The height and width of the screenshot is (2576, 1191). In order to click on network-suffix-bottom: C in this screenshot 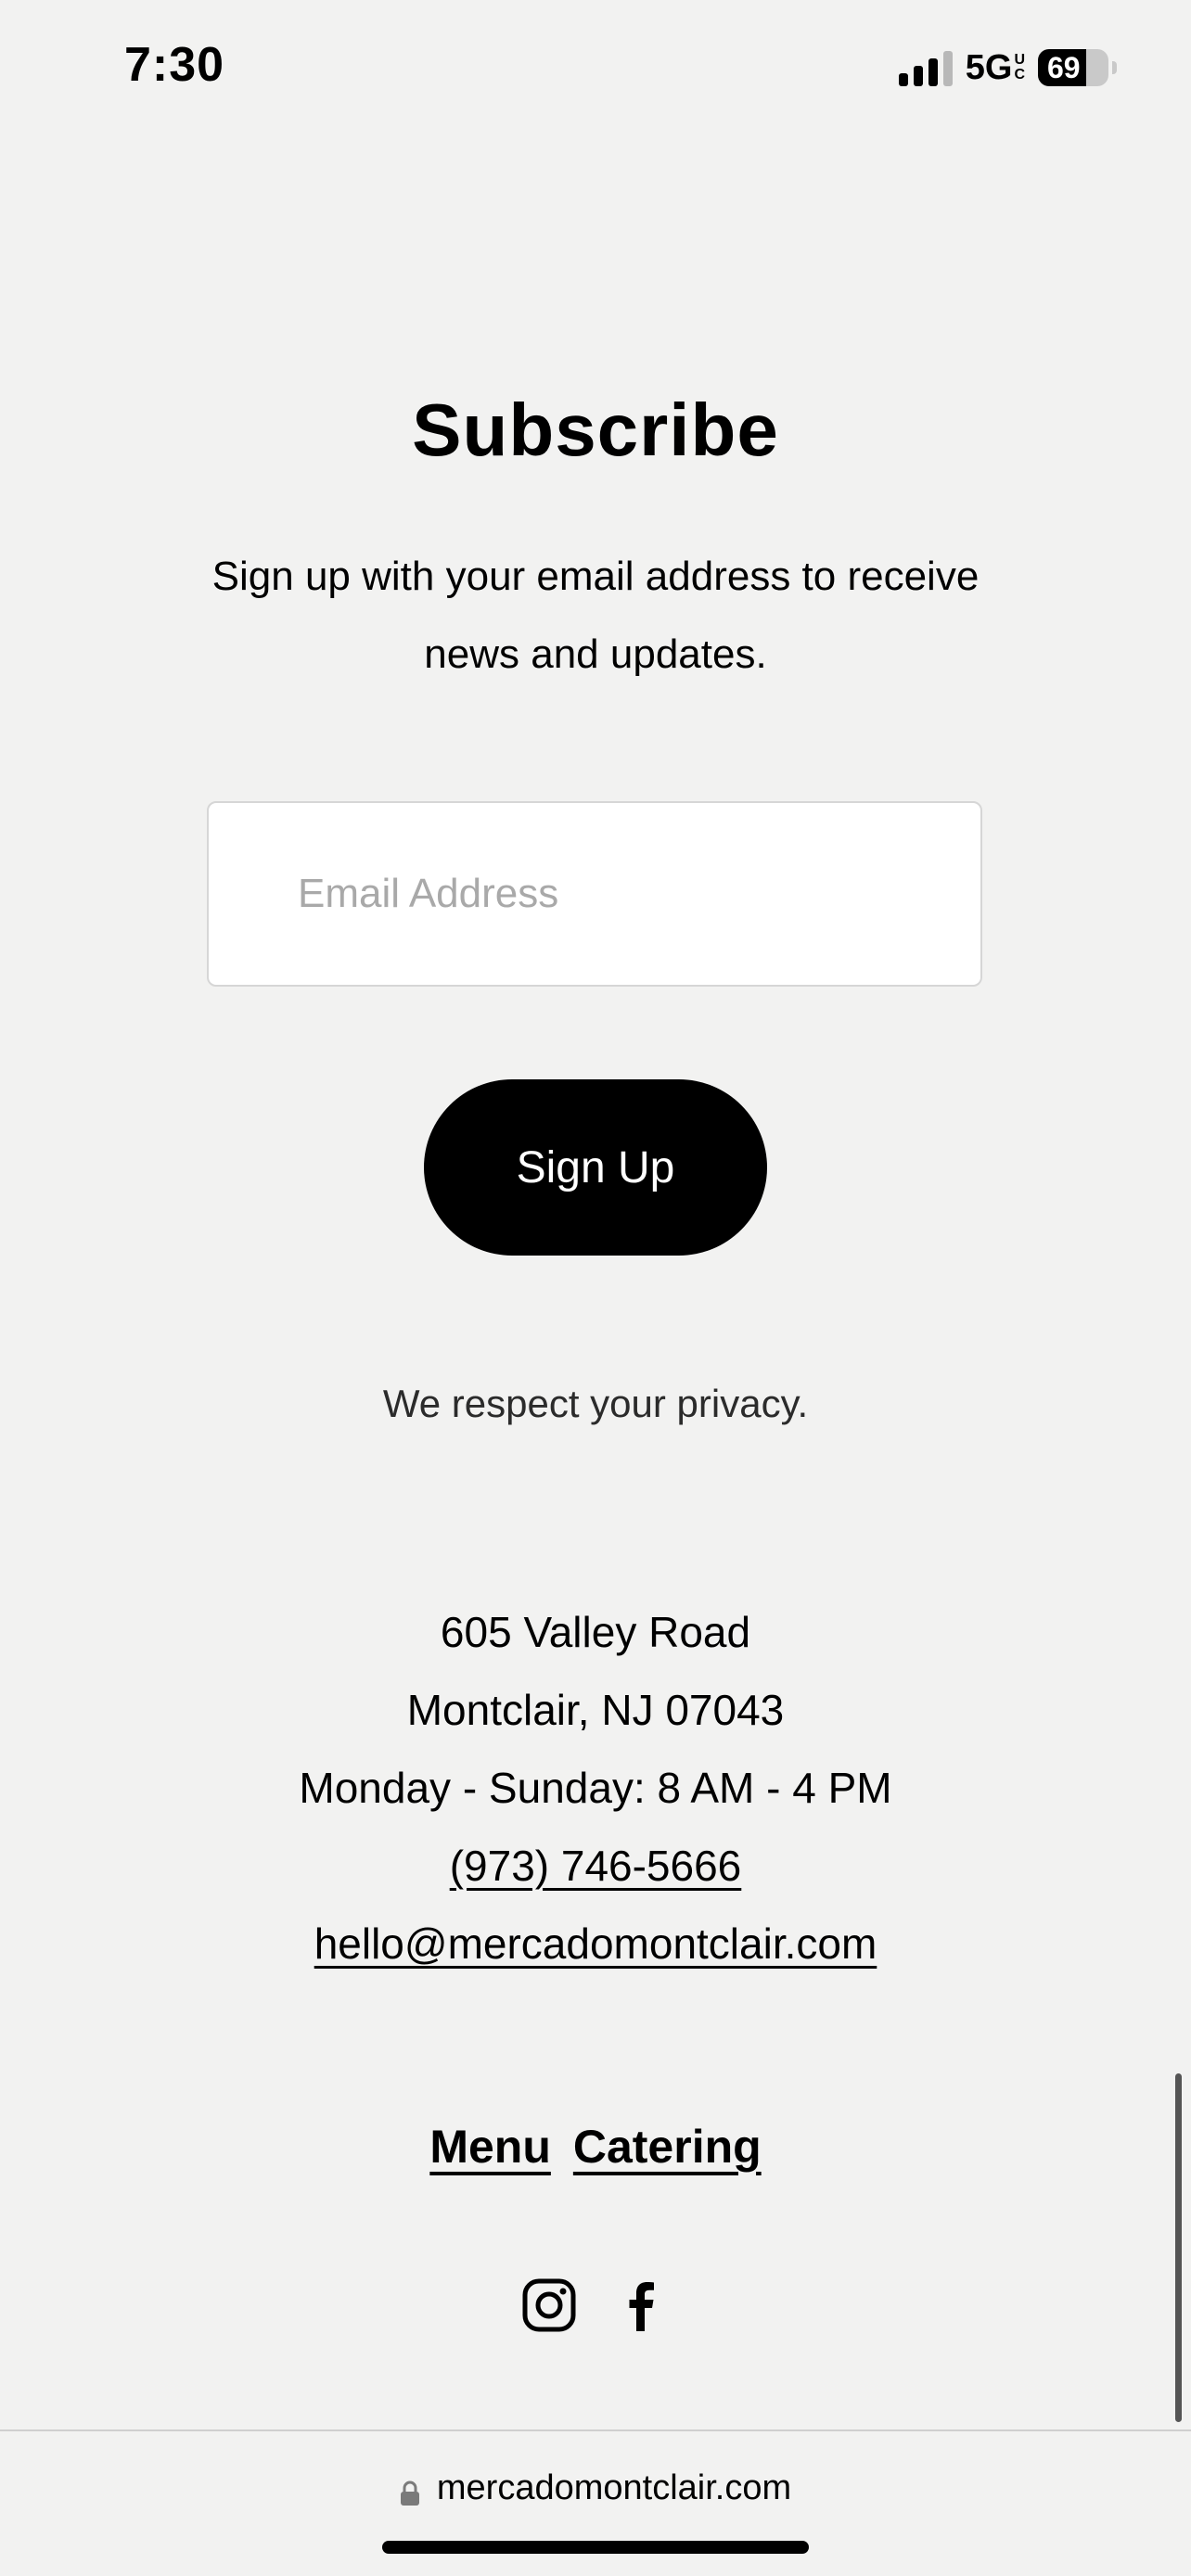, I will do `click(1019, 75)`.